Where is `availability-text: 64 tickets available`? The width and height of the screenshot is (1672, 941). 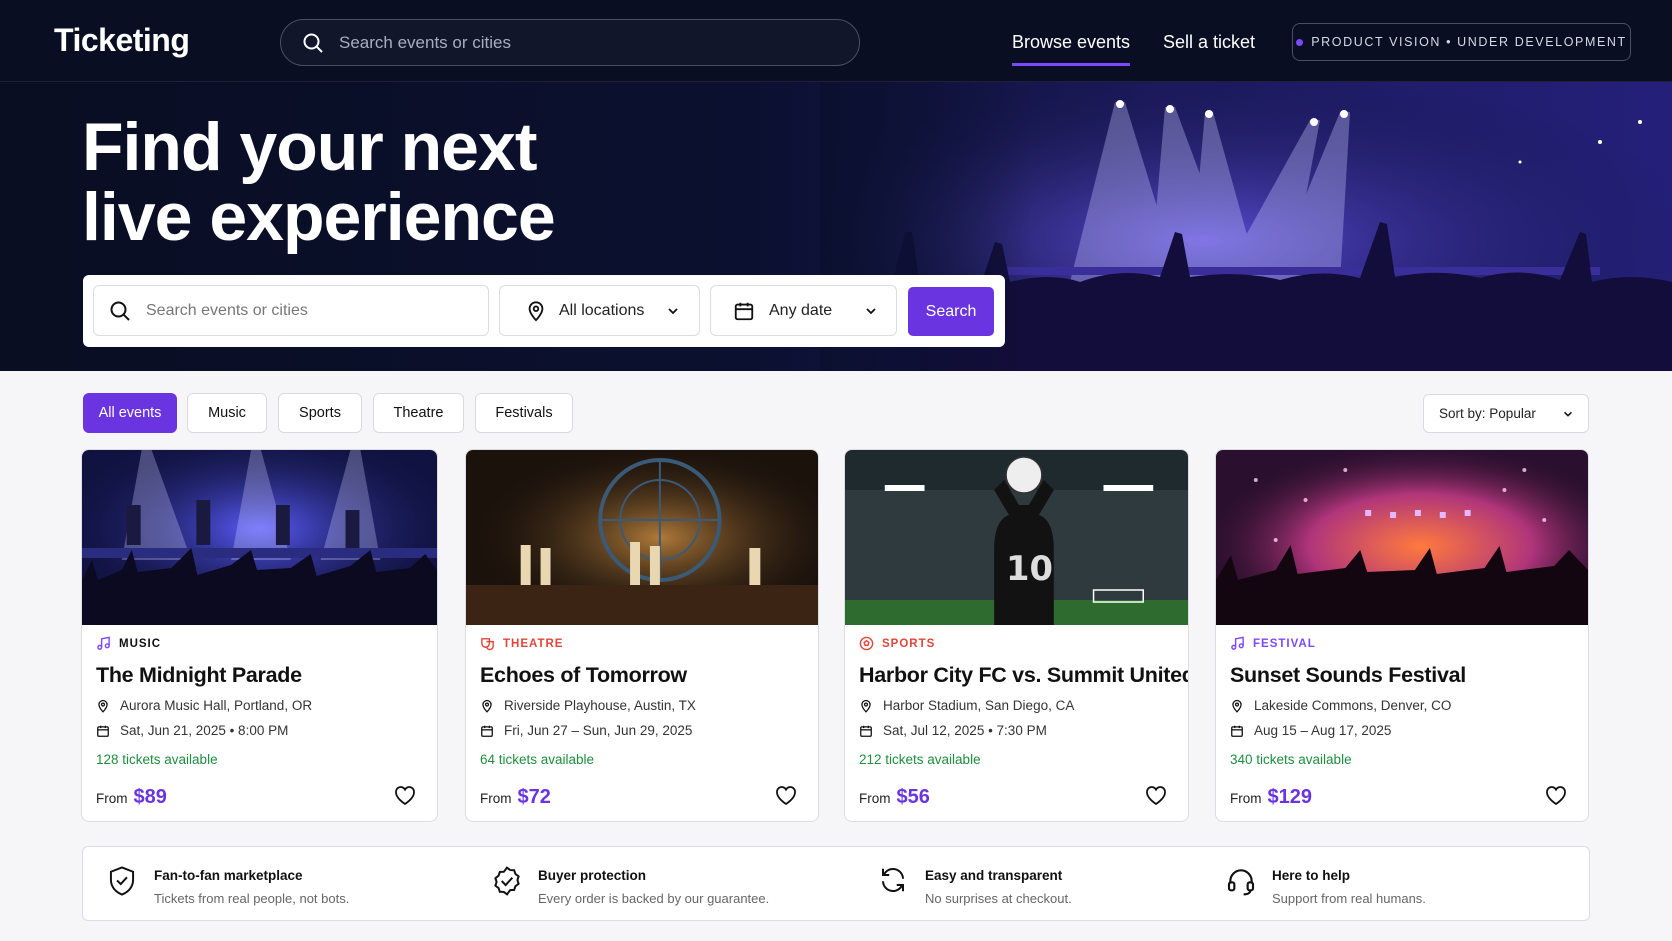
availability-text: 64 tickets available is located at coordinates (537, 759).